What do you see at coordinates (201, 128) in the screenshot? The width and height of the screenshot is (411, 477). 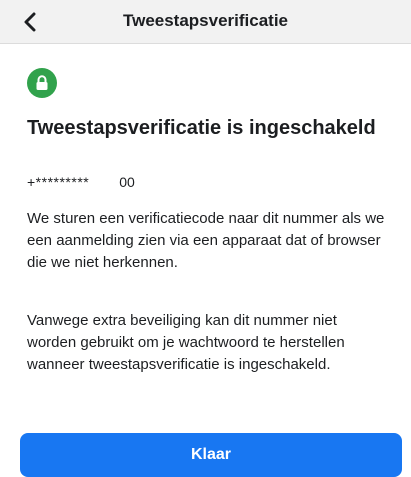 I see `confirmation-heading: Tweestapsverificatie is ingeschakeld` at bounding box center [201, 128].